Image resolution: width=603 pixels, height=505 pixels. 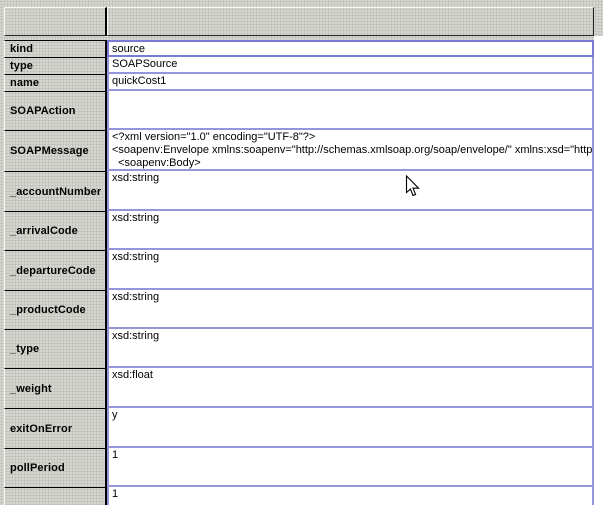 I want to click on column-header-row, so click(x=299, y=21).